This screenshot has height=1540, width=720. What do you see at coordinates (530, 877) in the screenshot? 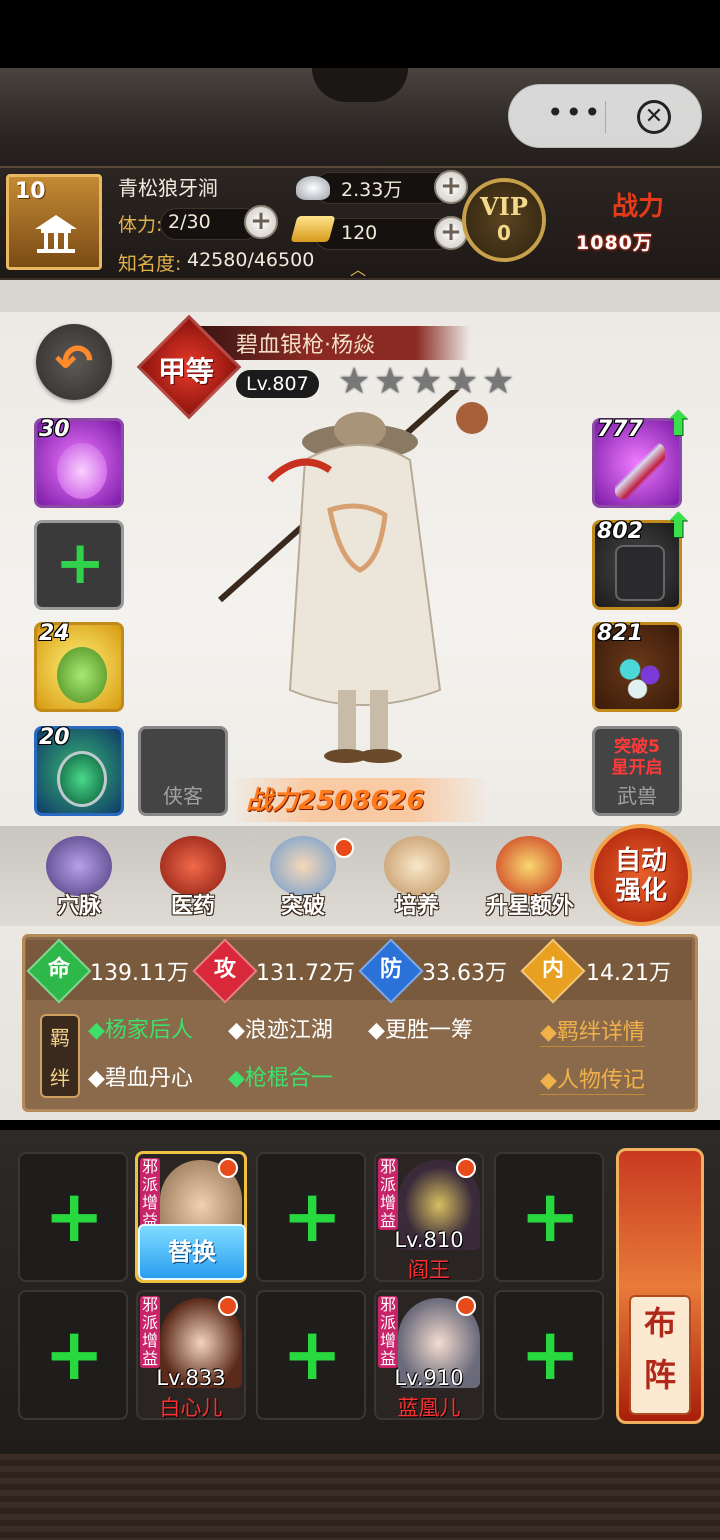
I see `star-extra-button: 升星额外` at bounding box center [530, 877].